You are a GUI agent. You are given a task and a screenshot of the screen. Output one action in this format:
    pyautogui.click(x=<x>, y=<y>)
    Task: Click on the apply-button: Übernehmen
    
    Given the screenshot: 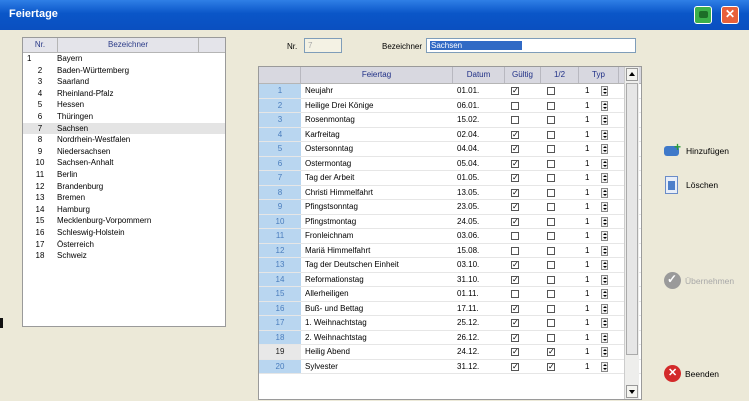 What is the action you would take?
    pyautogui.click(x=699, y=280)
    